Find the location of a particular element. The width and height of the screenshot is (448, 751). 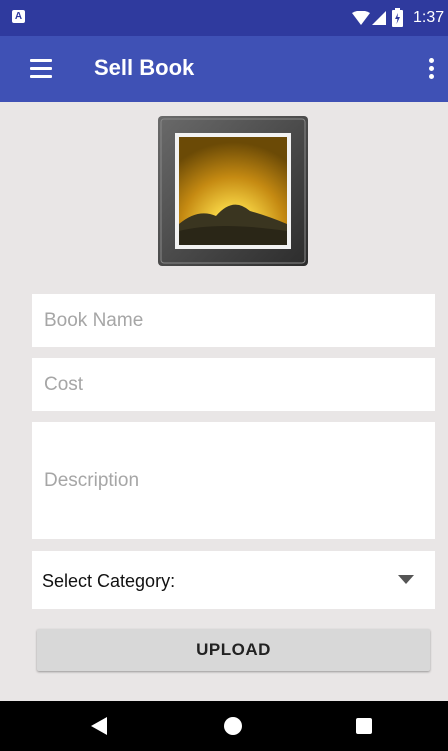

cost-input is located at coordinates (233, 384).